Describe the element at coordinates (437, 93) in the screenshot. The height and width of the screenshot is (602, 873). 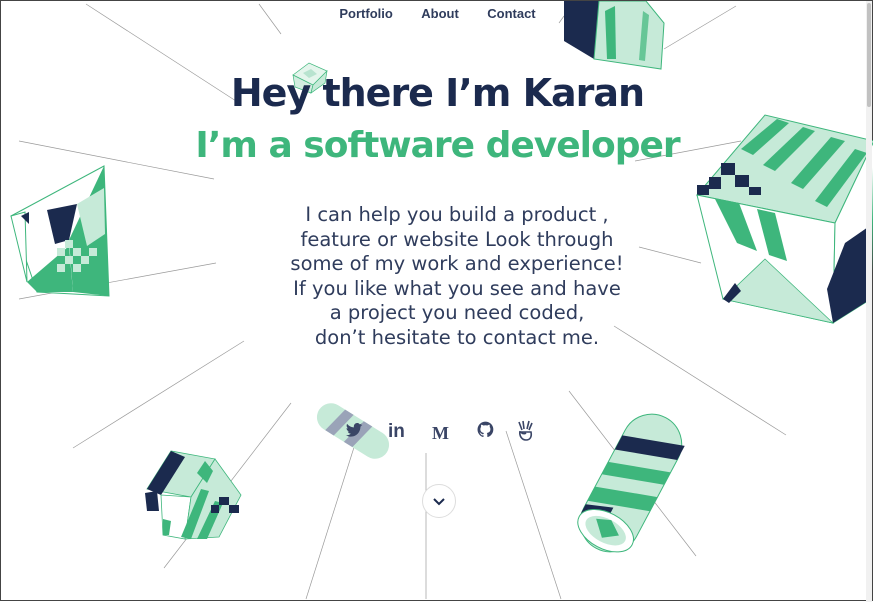
I see `hero-title: Hey there I’m Karan` at that location.